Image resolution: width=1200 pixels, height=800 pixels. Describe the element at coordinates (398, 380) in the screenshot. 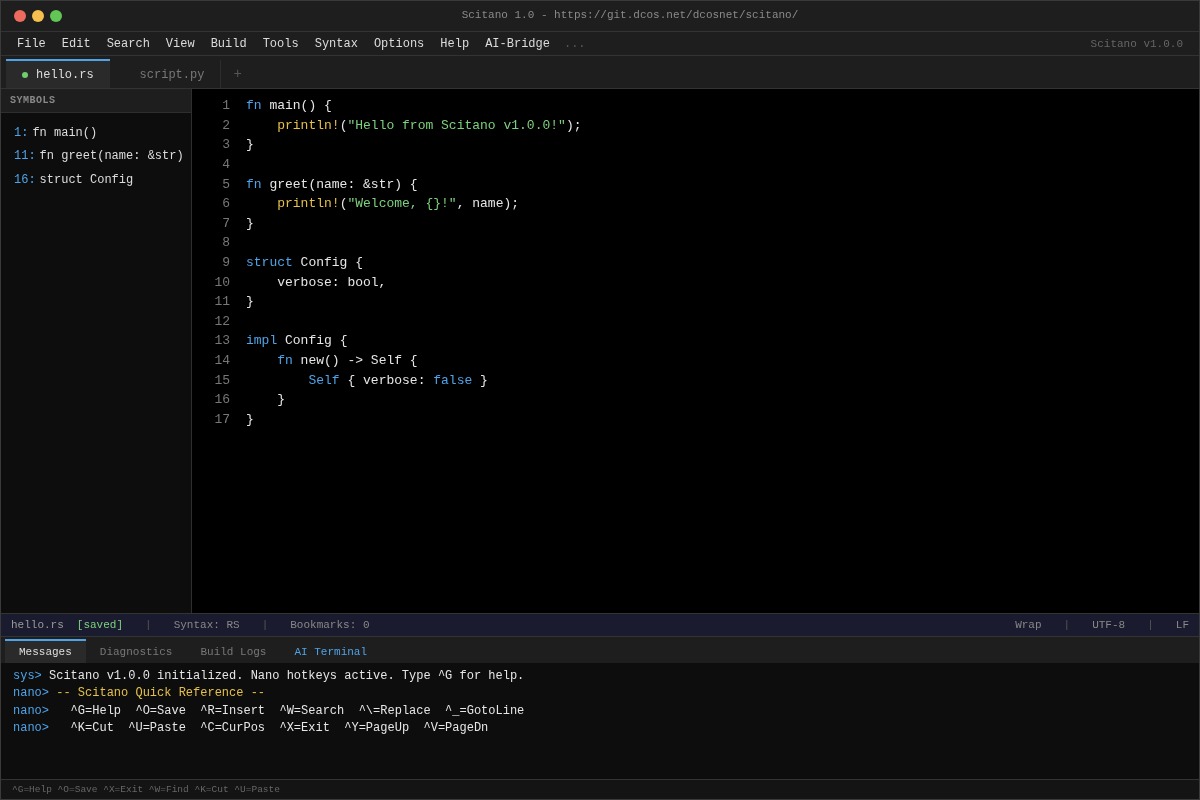

I see `code-line: Self { verbose: false }` at that location.